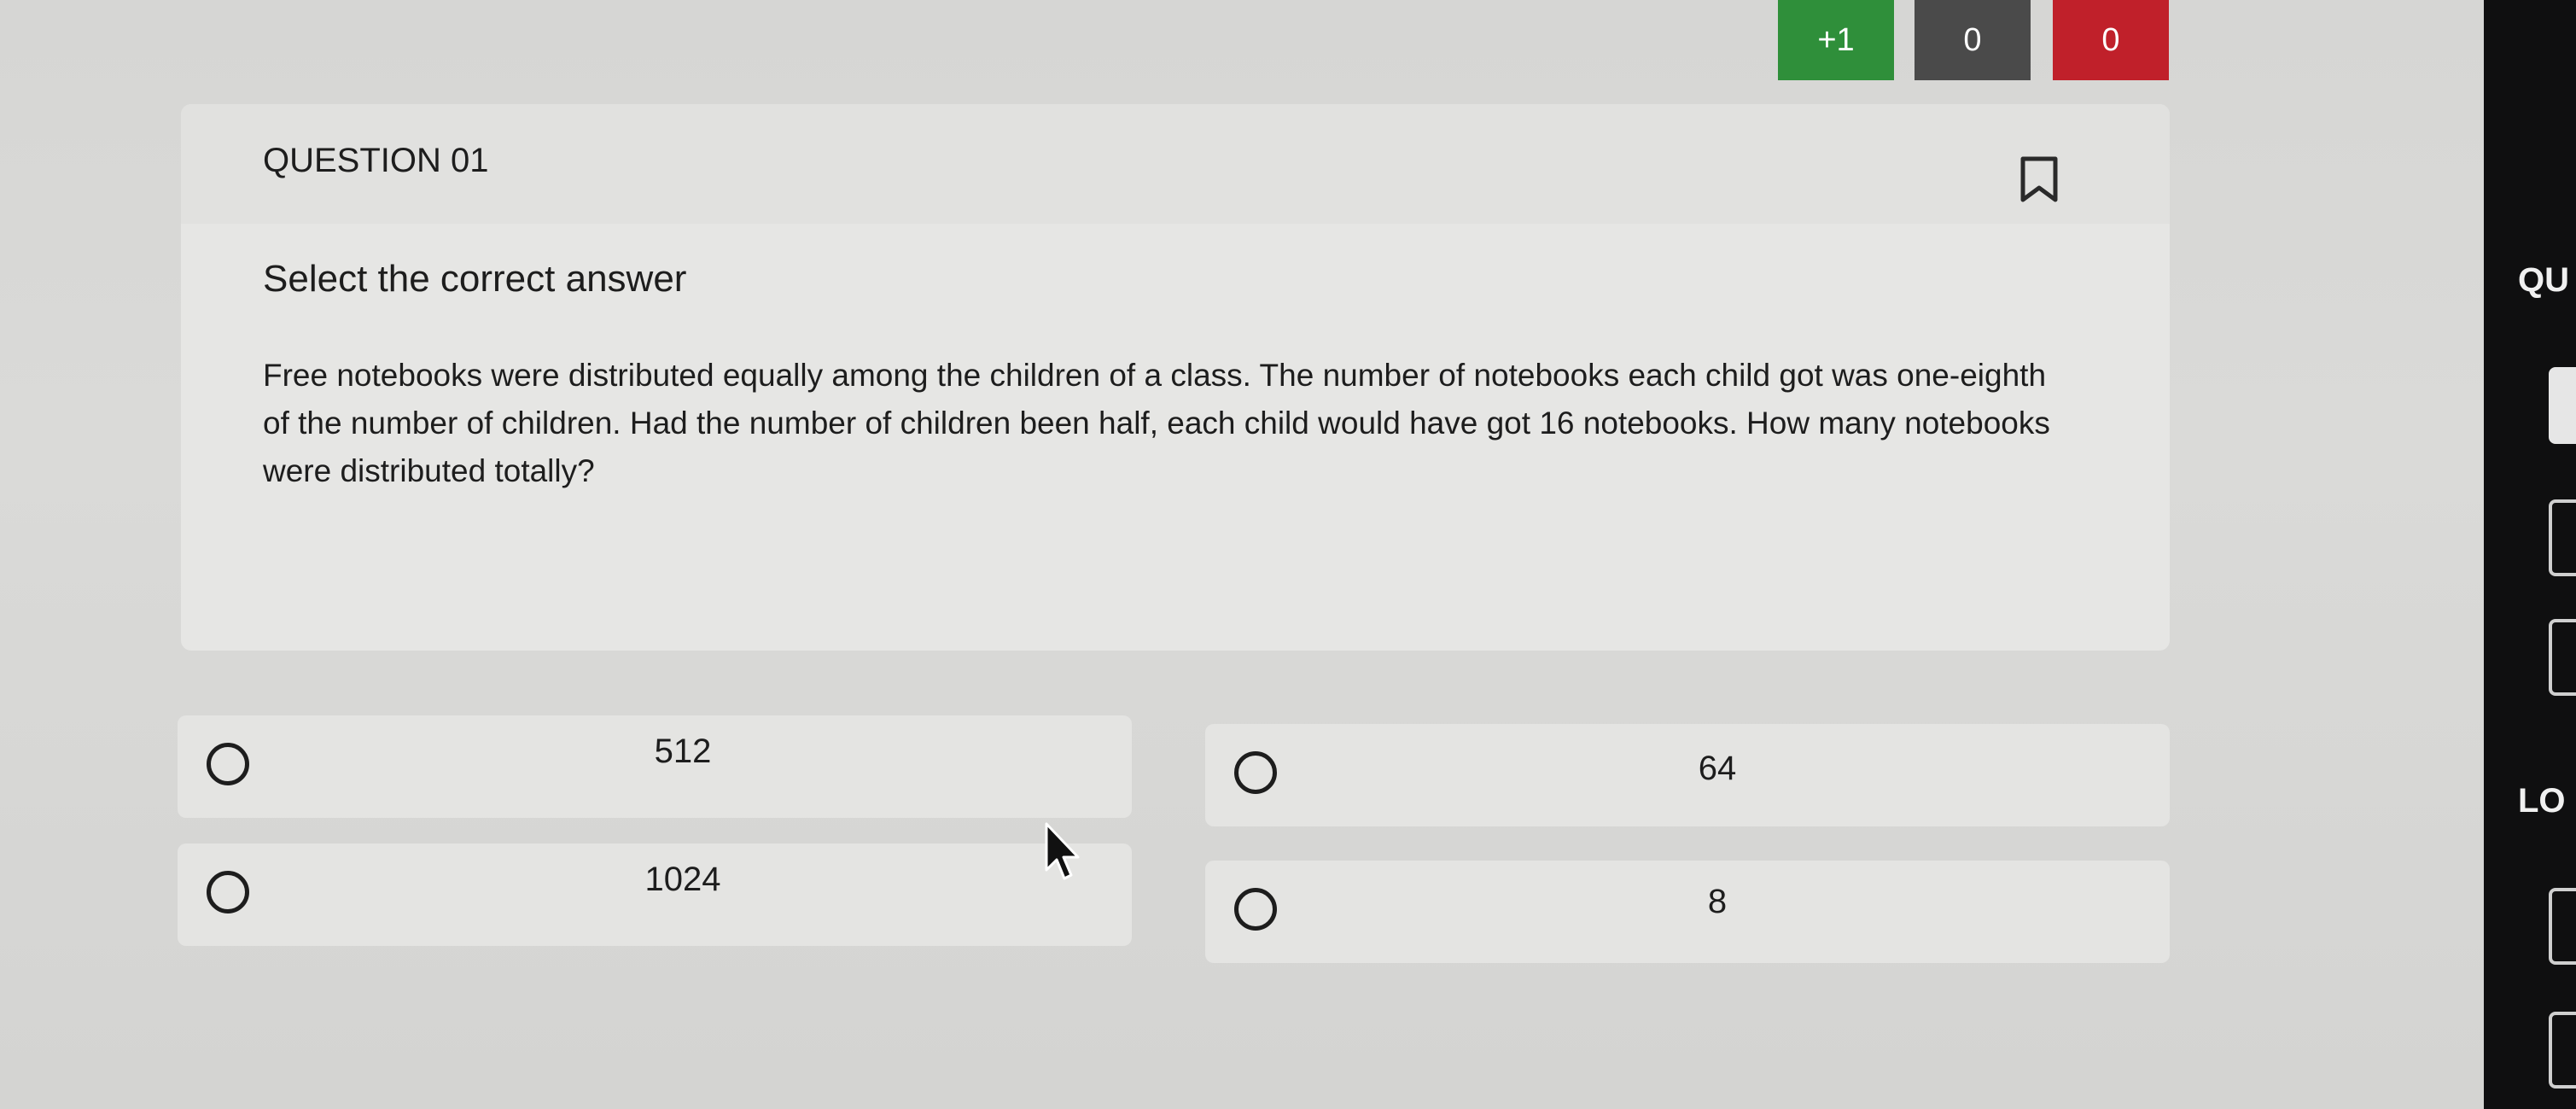 The image size is (2576, 1109). I want to click on answer-option-value: 1024, so click(682, 879).